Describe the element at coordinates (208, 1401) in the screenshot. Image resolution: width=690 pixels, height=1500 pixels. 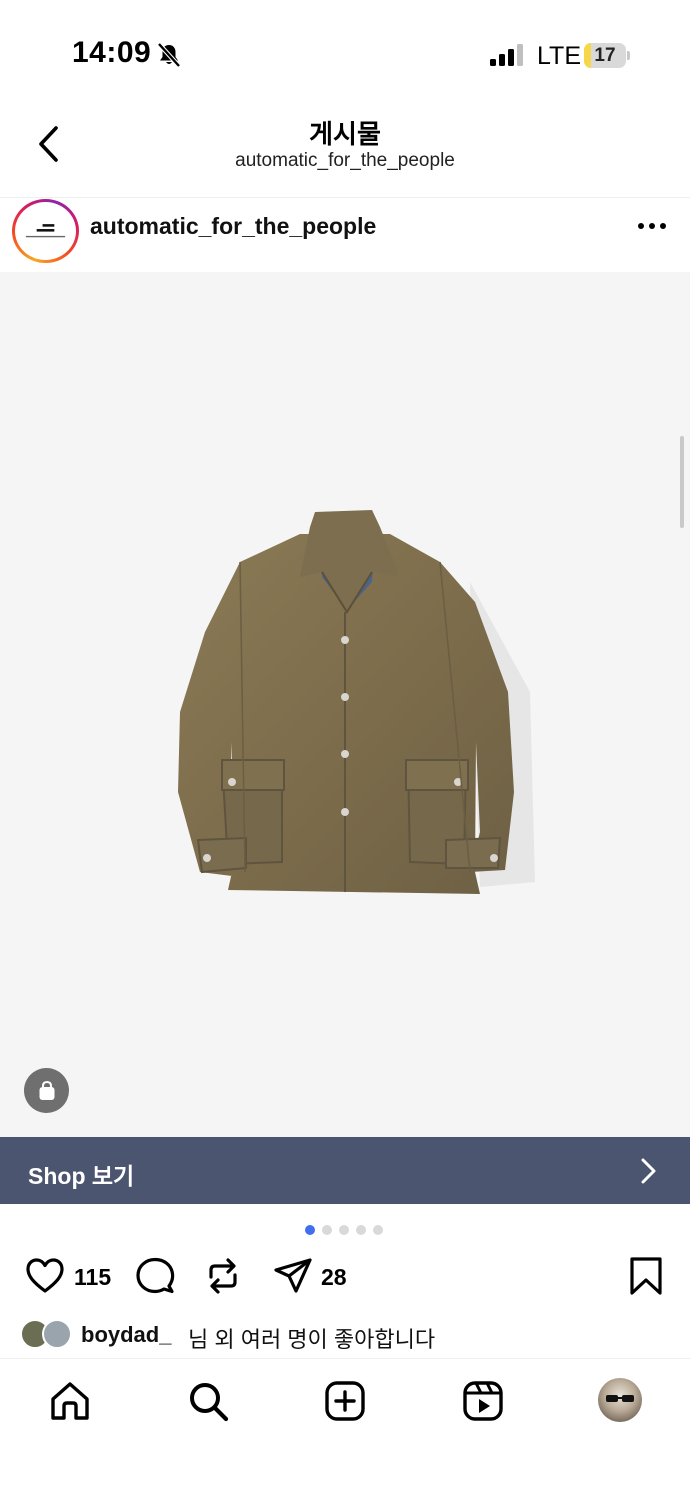
I see `search-icon` at that location.